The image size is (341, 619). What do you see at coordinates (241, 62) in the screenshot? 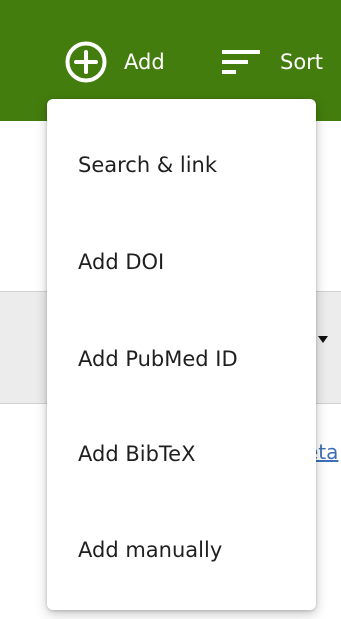
I see `sort-icon` at bounding box center [241, 62].